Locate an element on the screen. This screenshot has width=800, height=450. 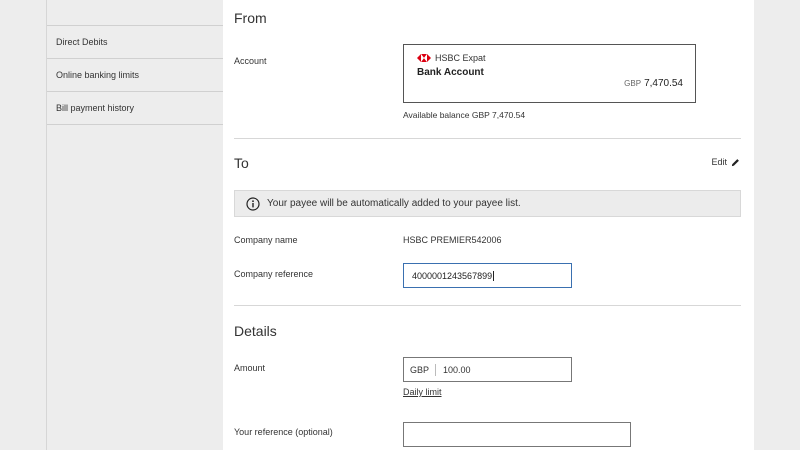
amount-label: Amount is located at coordinates (250, 368).